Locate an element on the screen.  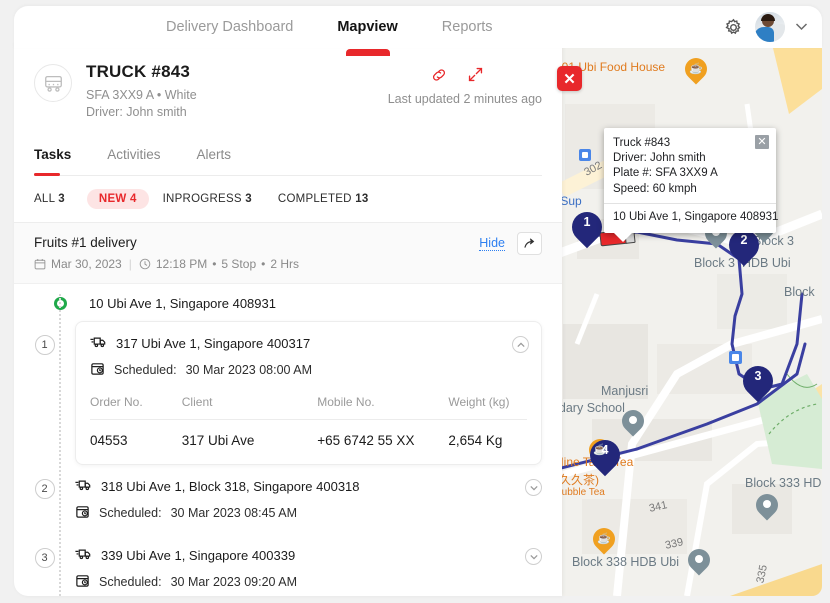
truck-plate-color: SFA 3XX9 A • White is located at coordinates (141, 95).